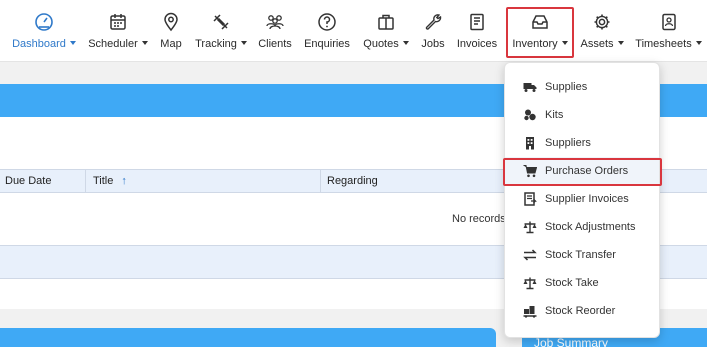 This screenshot has width=707, height=347. I want to click on menu-label: Stock Take, so click(572, 283).